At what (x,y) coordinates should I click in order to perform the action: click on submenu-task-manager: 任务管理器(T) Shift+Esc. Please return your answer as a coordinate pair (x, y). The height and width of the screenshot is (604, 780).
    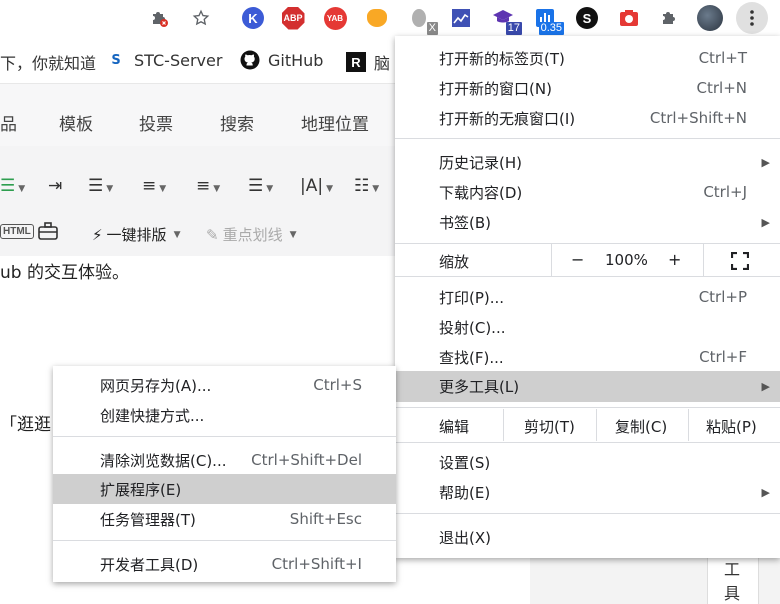
    Looking at the image, I should click on (224, 519).